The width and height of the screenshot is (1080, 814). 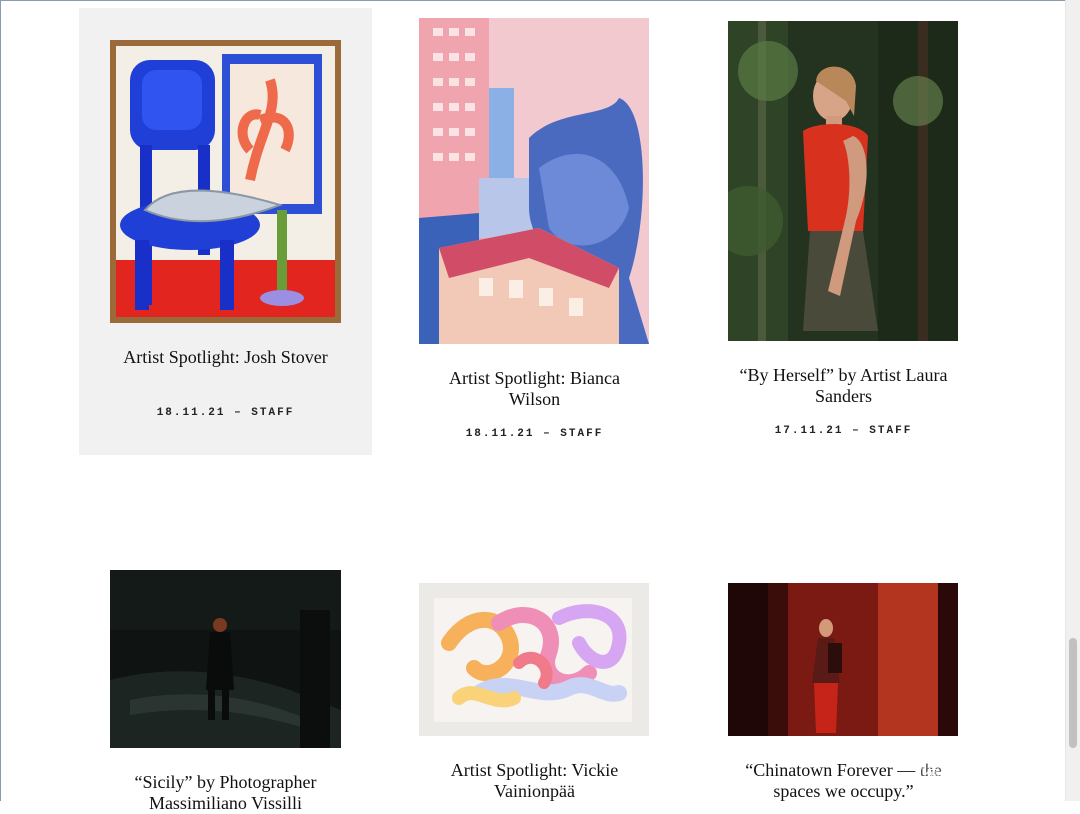 I want to click on post-title: “By Herself” by Artist Laura Sanders, so click(x=843, y=386).